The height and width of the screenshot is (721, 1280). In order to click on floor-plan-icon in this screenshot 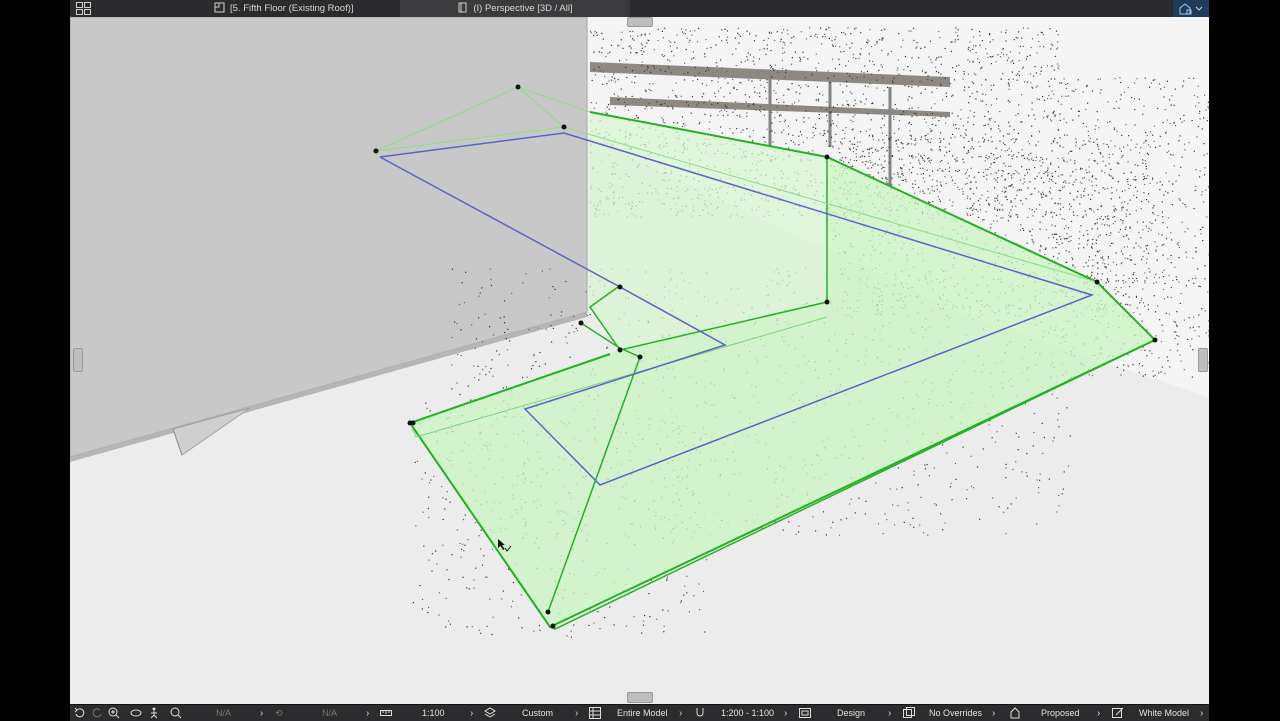, I will do `click(185, 9)`.